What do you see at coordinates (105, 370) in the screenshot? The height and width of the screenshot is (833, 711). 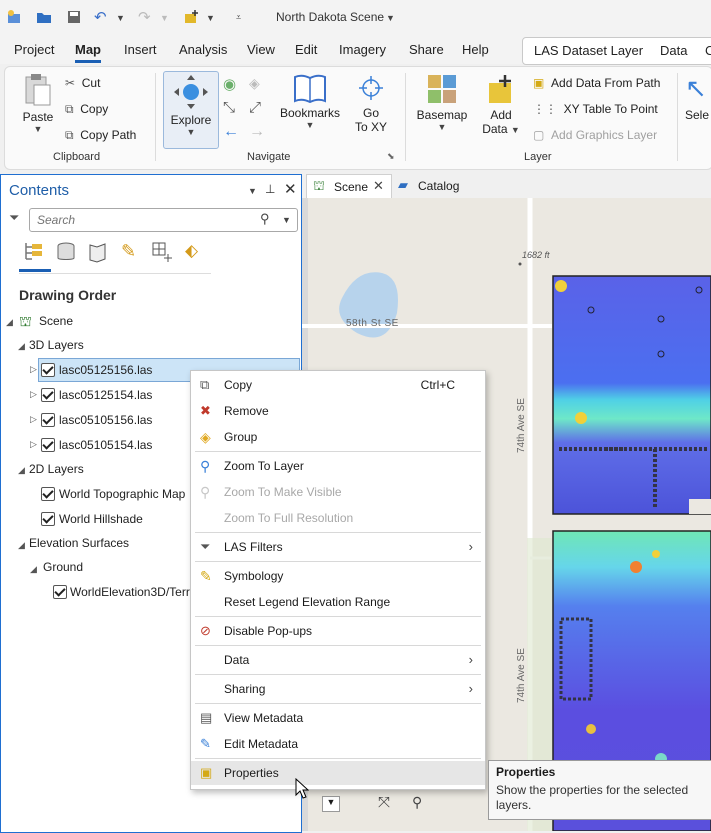 I see `tree-item-las-layer: lasc05125156.las` at bounding box center [105, 370].